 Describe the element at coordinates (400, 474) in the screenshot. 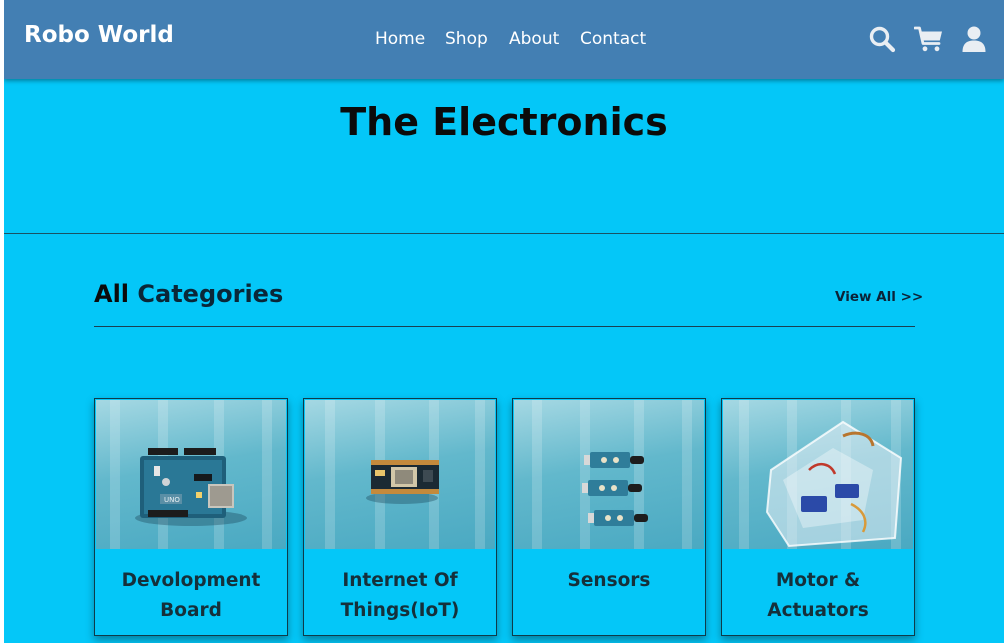

I see `nodemcu-board-image` at that location.